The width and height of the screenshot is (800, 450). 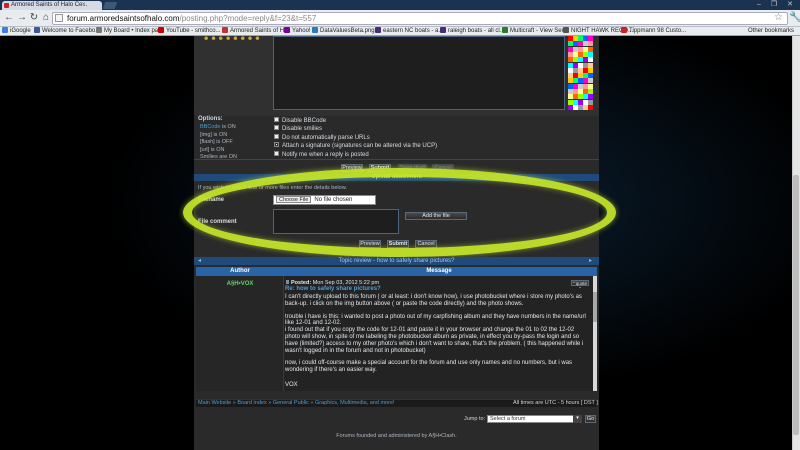 I want to click on url-path: /posting.php?mode=reply&f=23&t=557, so click(x=248, y=18).